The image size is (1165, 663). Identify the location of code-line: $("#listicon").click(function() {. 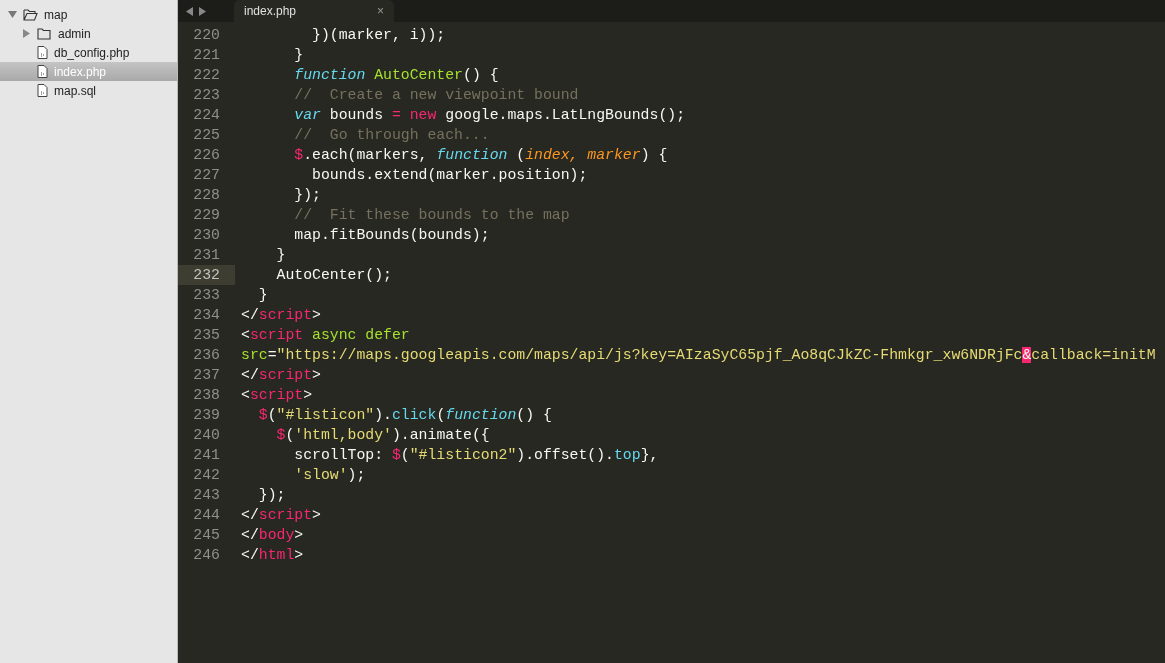
(404, 415).